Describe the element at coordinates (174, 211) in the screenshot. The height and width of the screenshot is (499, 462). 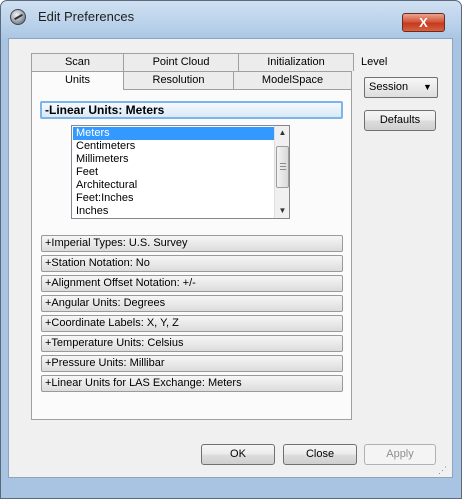
I see `linear-unit-option: Inches` at that location.